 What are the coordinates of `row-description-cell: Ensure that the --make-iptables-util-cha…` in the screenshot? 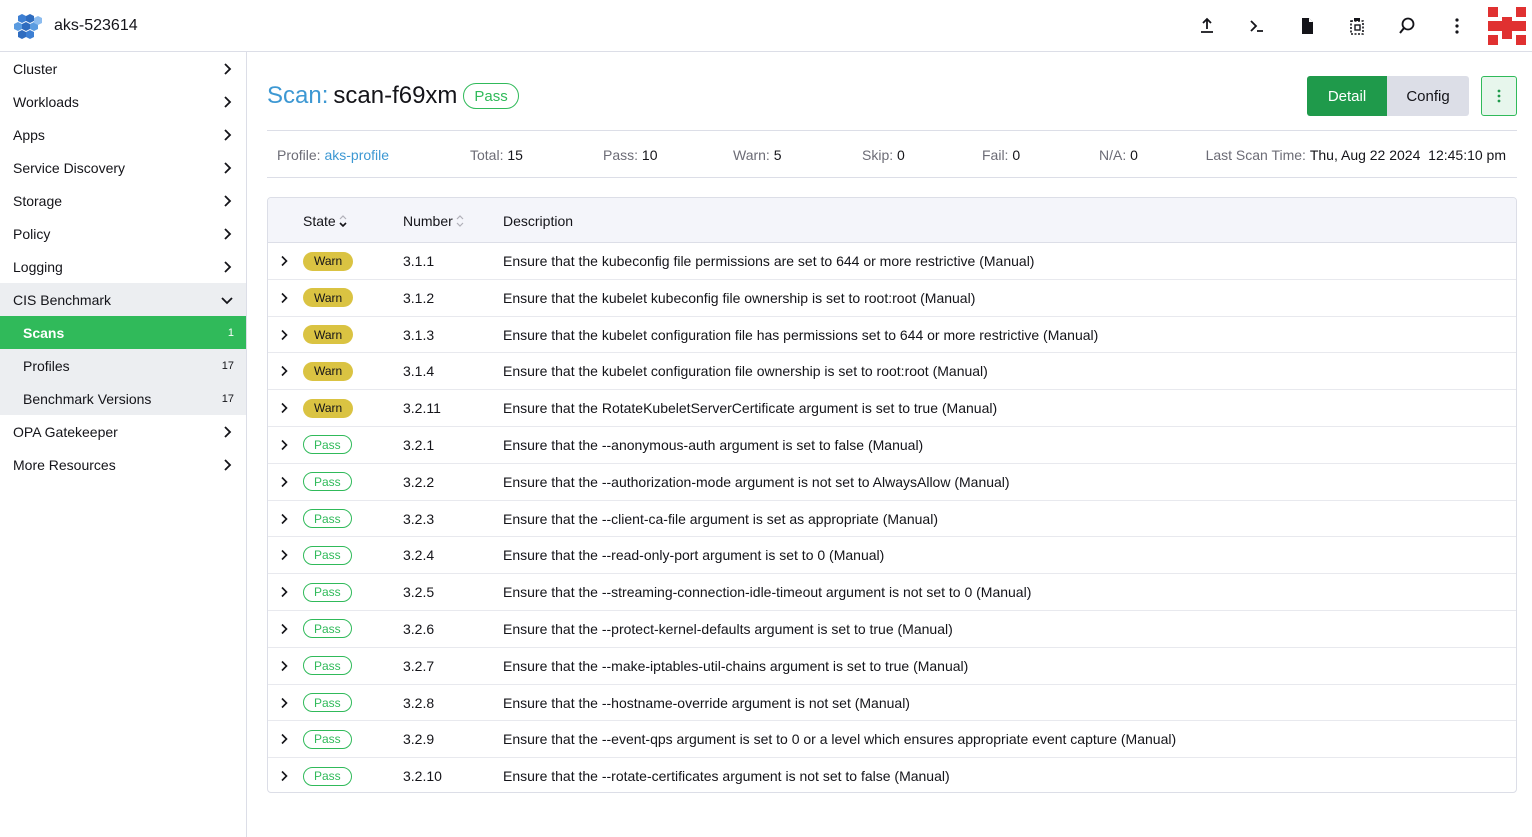 It's located at (736, 665).